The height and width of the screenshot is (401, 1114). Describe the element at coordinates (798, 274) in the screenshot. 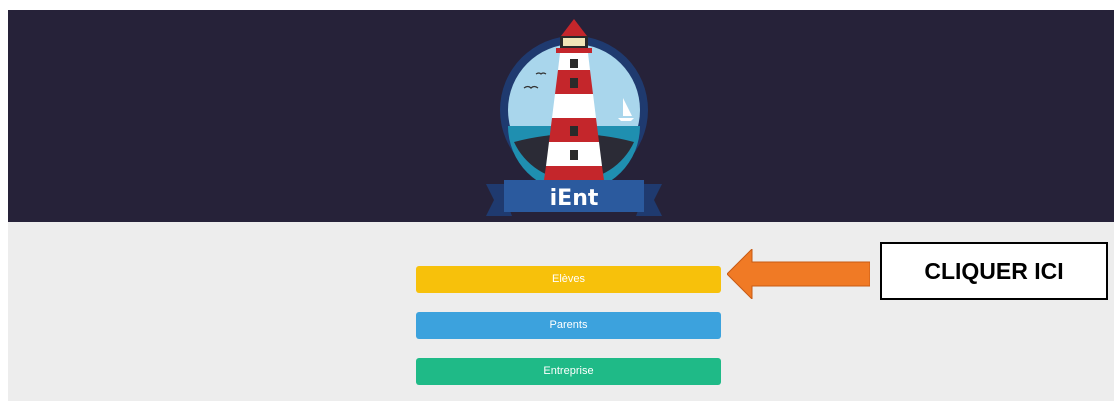

I see `pointer-arrow-icon` at that location.